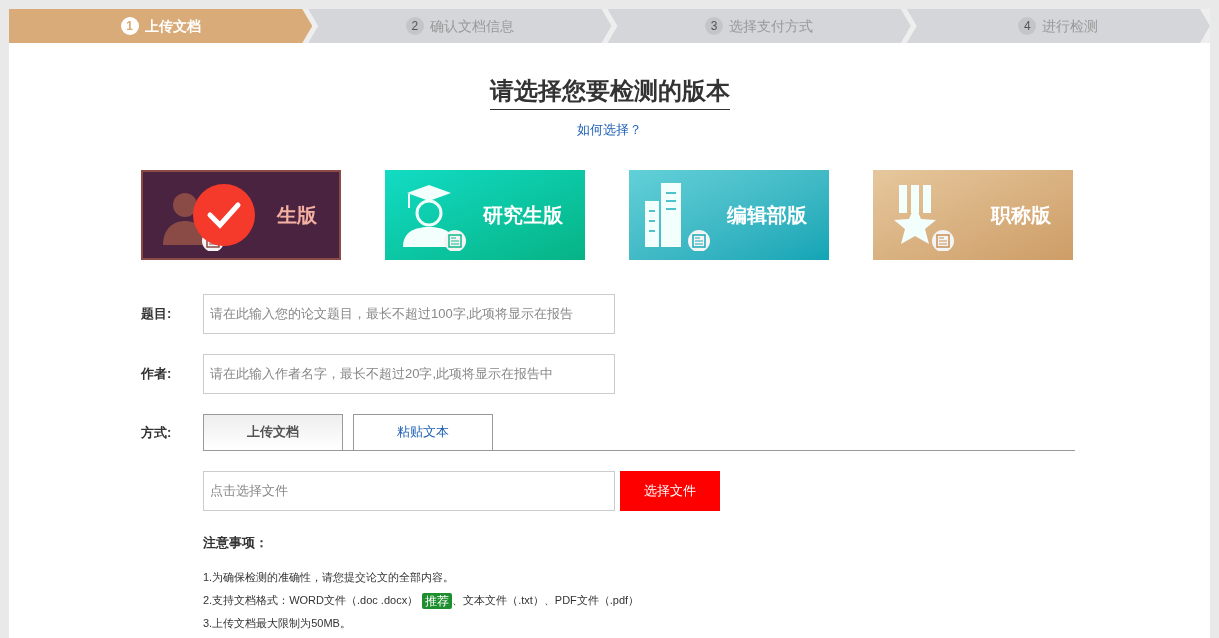 Image resolution: width=1219 pixels, height=638 pixels. I want to click on step-label: 进行检测, so click(1070, 26).